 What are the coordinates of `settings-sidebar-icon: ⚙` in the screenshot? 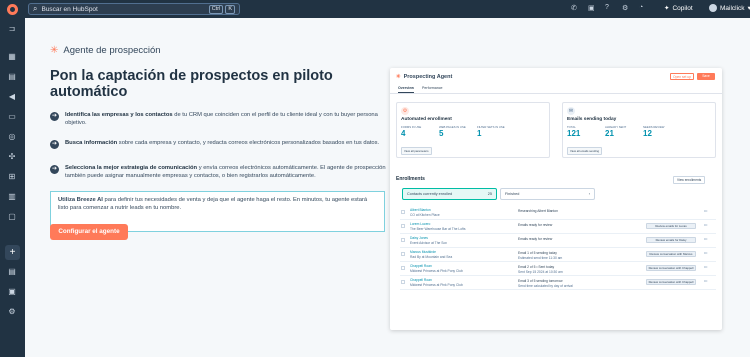 It's located at (12, 312).